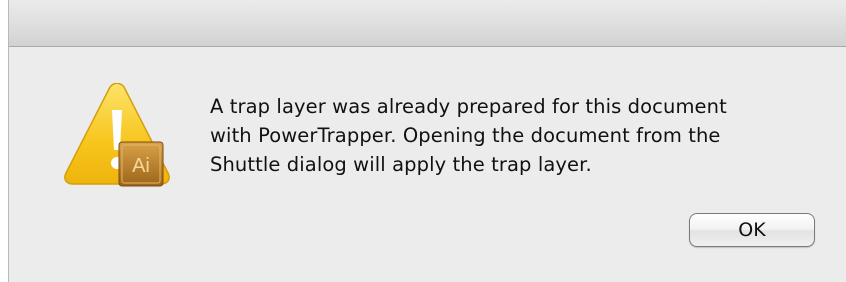 The height and width of the screenshot is (282, 846). Describe the element at coordinates (117, 137) in the screenshot. I see `alert-icon-group: Ai` at that location.